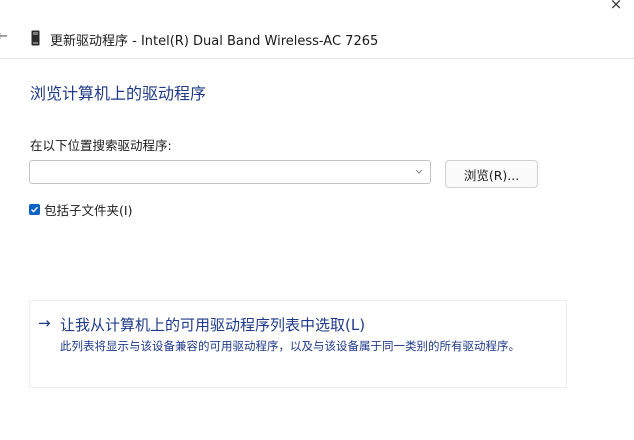 Image resolution: width=634 pixels, height=440 pixels. Describe the element at coordinates (101, 145) in the screenshot. I see `search-location-label: 在以下位置搜索驱动程序:` at that location.